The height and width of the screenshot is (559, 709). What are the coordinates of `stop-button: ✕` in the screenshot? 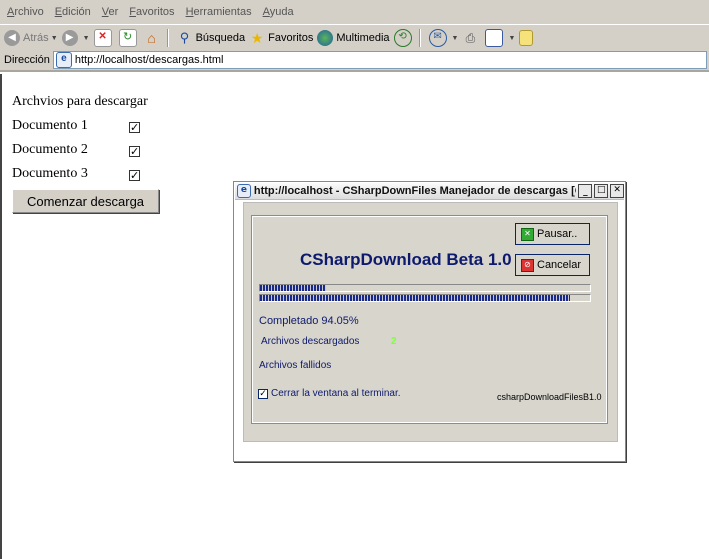 It's located at (104, 38).